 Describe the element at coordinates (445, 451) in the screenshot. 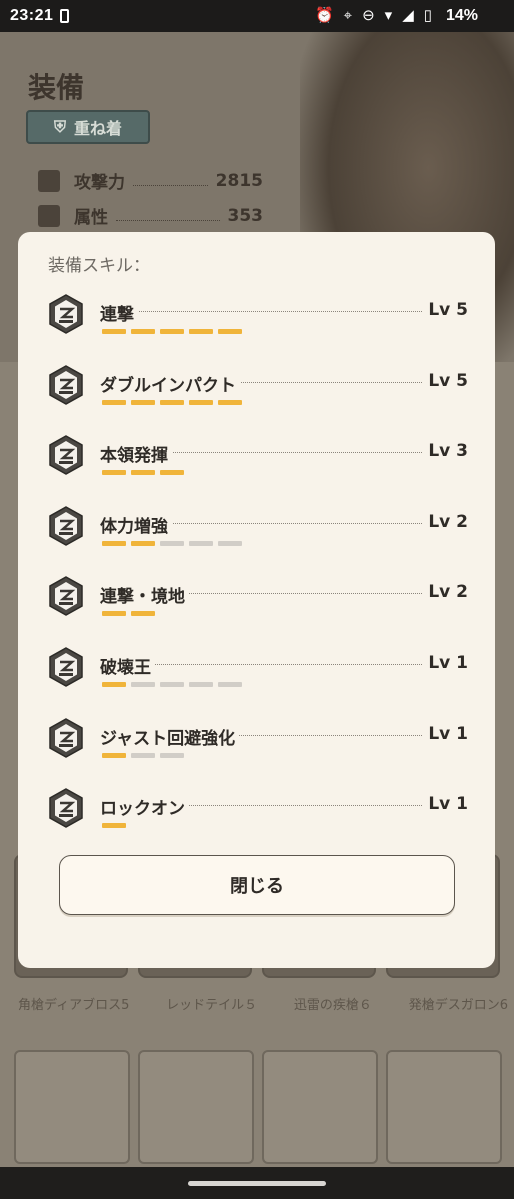

I see `skill-level: Lv 3` at that location.